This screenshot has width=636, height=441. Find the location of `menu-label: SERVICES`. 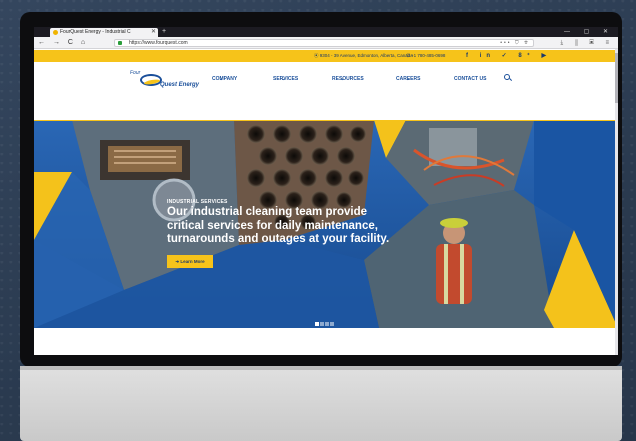

menu-label: SERVICES is located at coordinates (286, 79).